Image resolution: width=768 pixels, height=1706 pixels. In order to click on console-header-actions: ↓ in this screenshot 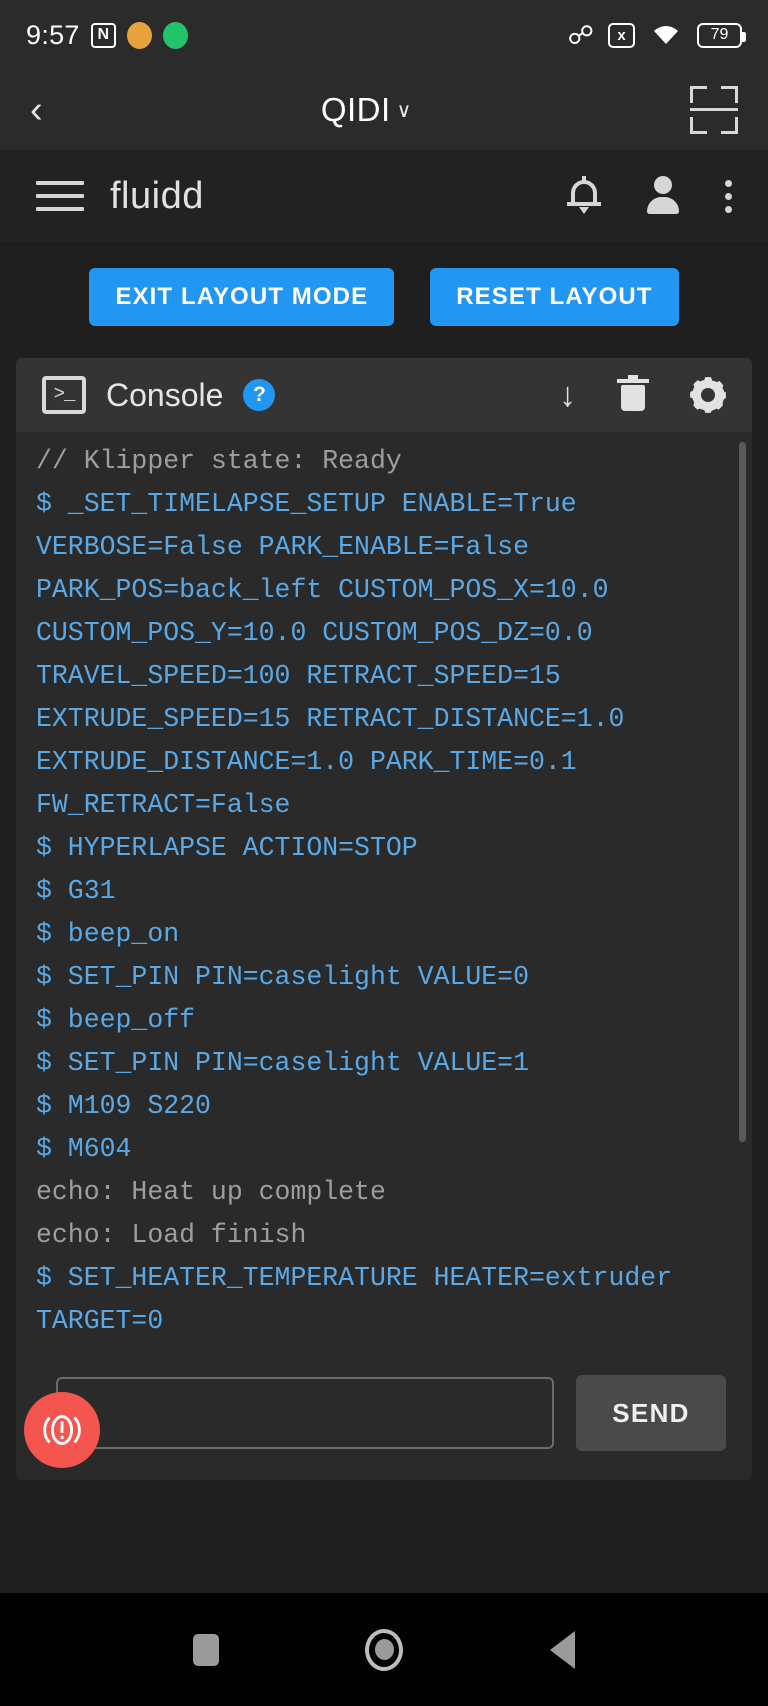, I will do `click(642, 394)`.